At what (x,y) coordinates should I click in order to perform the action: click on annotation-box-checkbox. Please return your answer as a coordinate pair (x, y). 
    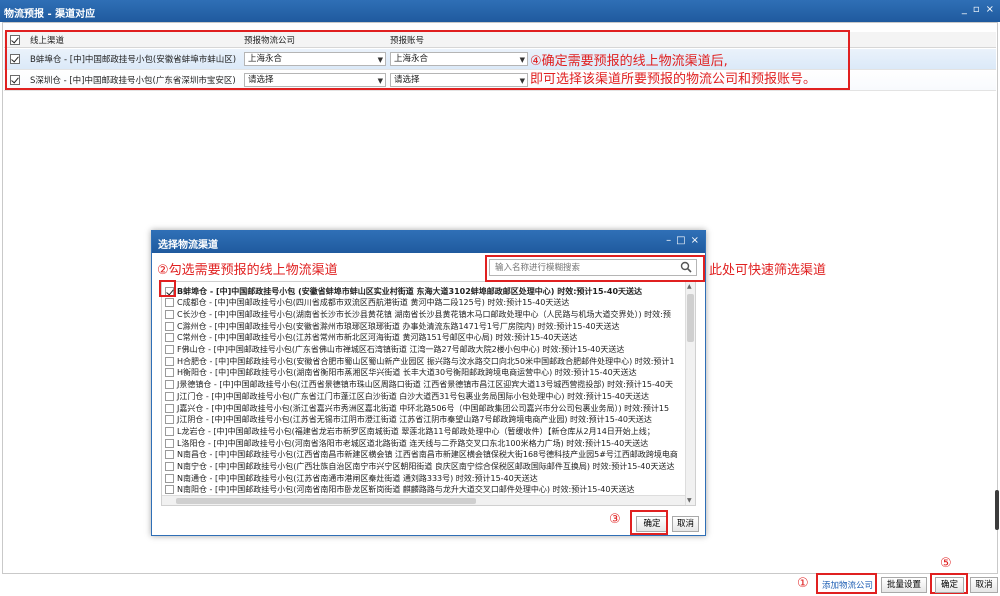
    Looking at the image, I should click on (167, 288).